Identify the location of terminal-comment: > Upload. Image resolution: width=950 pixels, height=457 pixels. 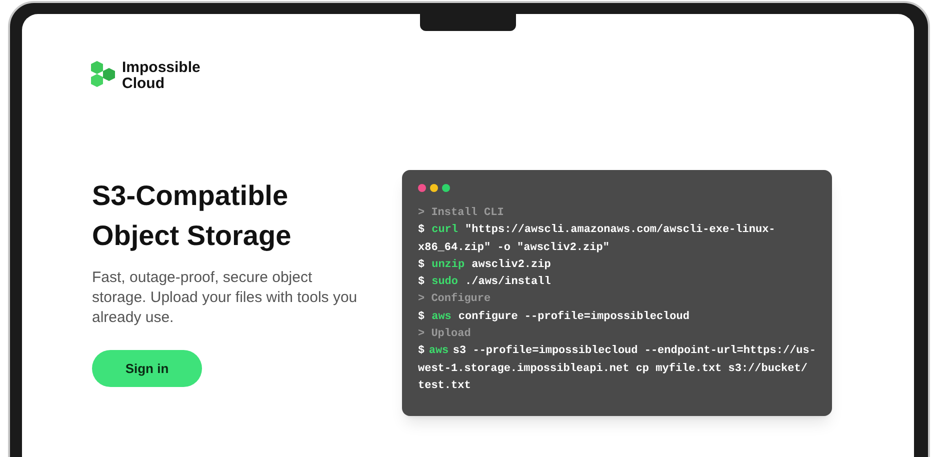
(444, 334).